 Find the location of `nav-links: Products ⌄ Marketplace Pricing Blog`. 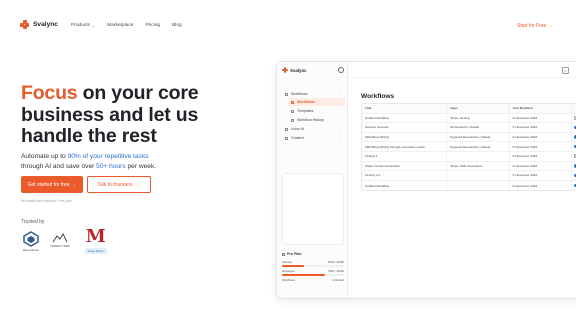

nav-links: Products ⌄ Marketplace Pricing Blog is located at coordinates (132, 25).